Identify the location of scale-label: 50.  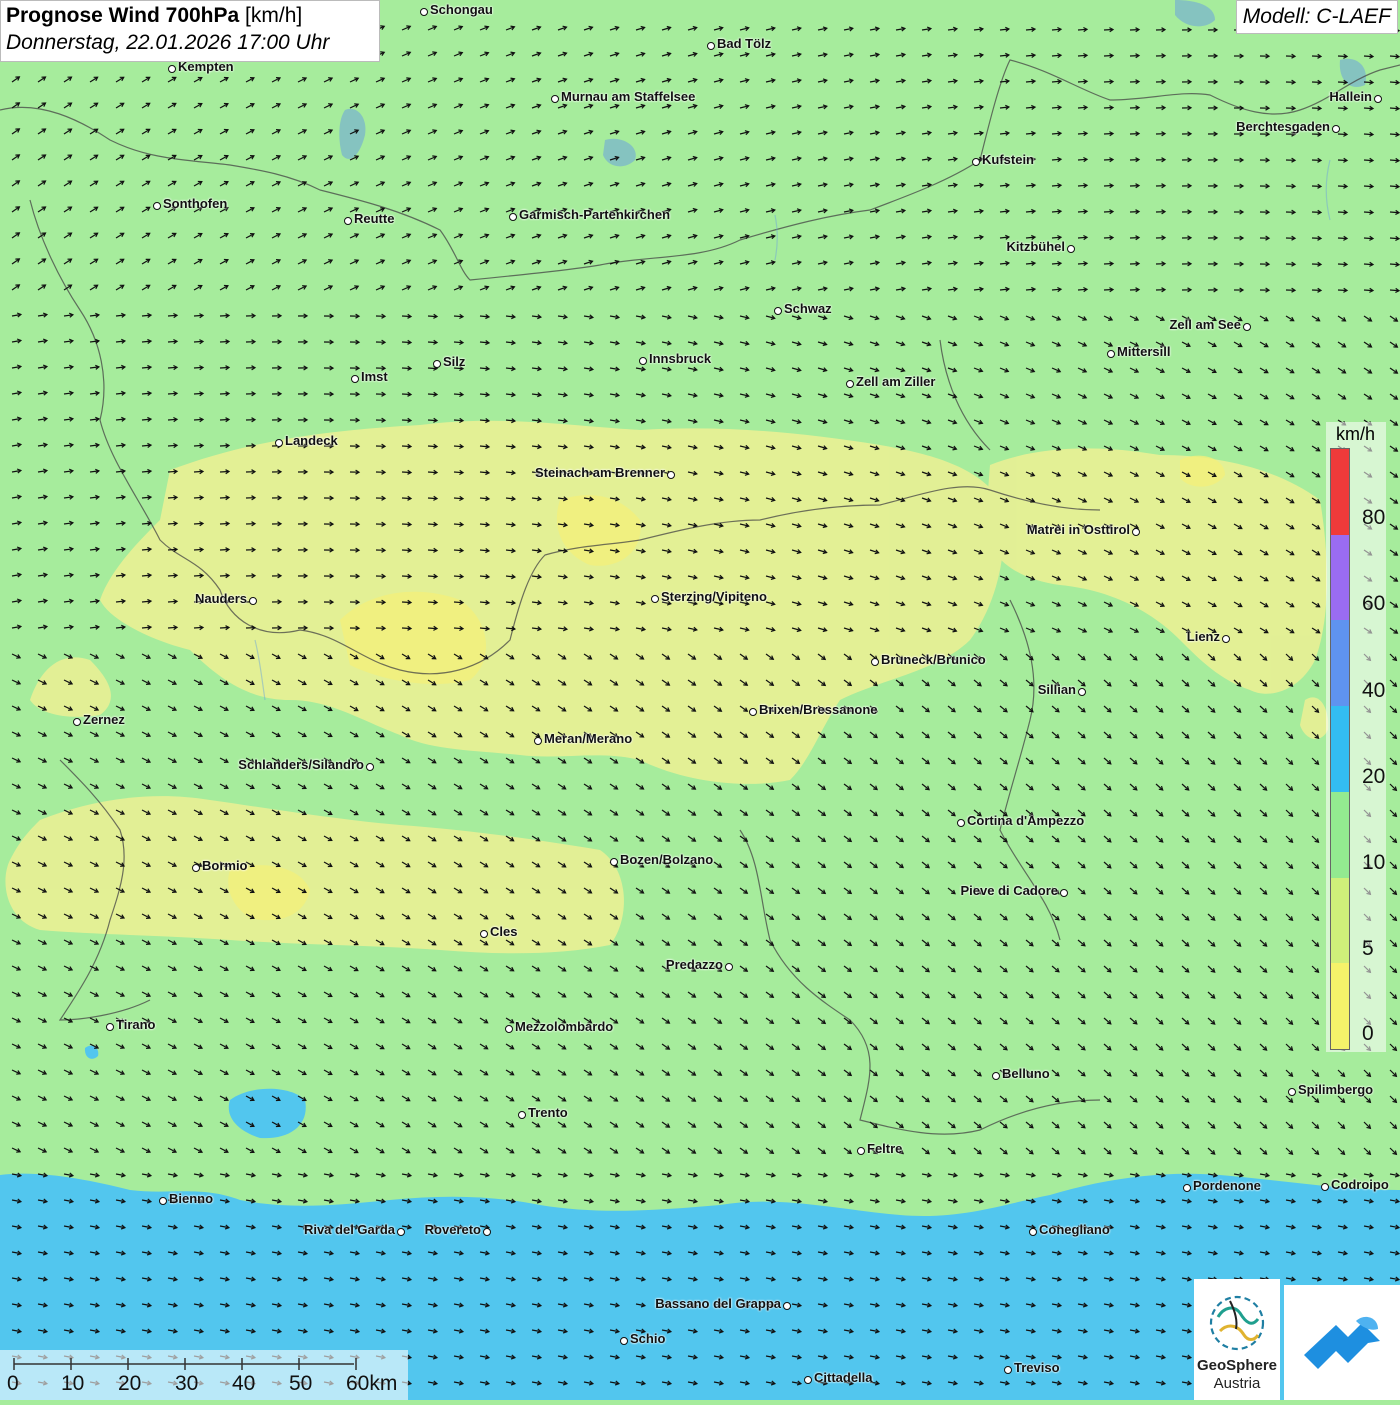
(300, 1384).